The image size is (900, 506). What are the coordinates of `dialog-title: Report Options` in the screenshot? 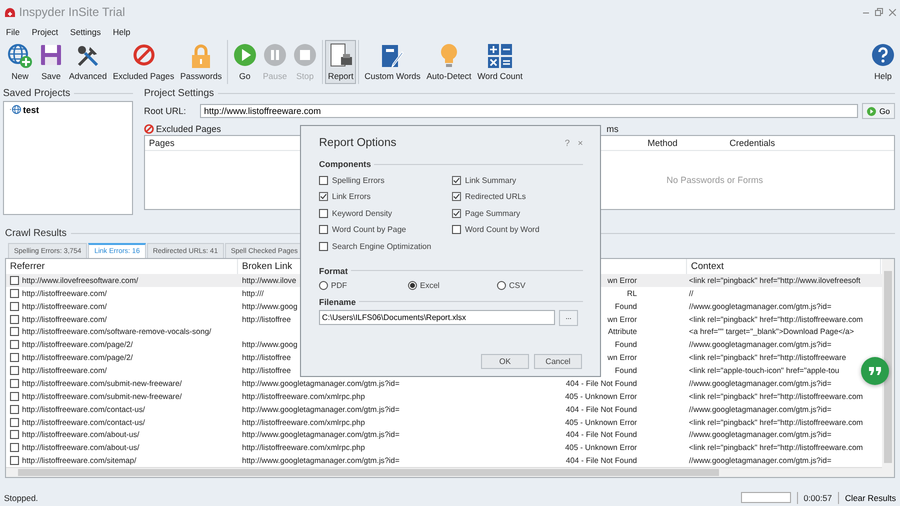 It's located at (358, 143).